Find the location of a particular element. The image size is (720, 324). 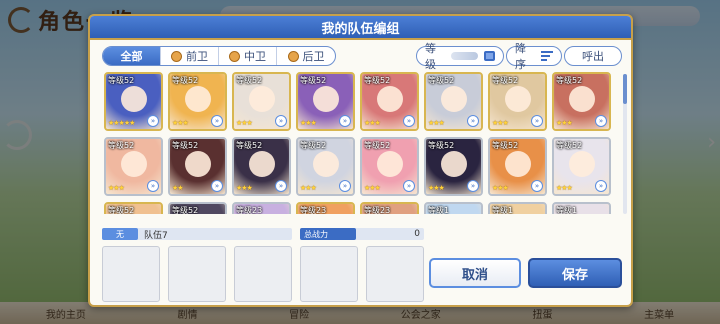

team-tag: 无 is located at coordinates (120, 234).